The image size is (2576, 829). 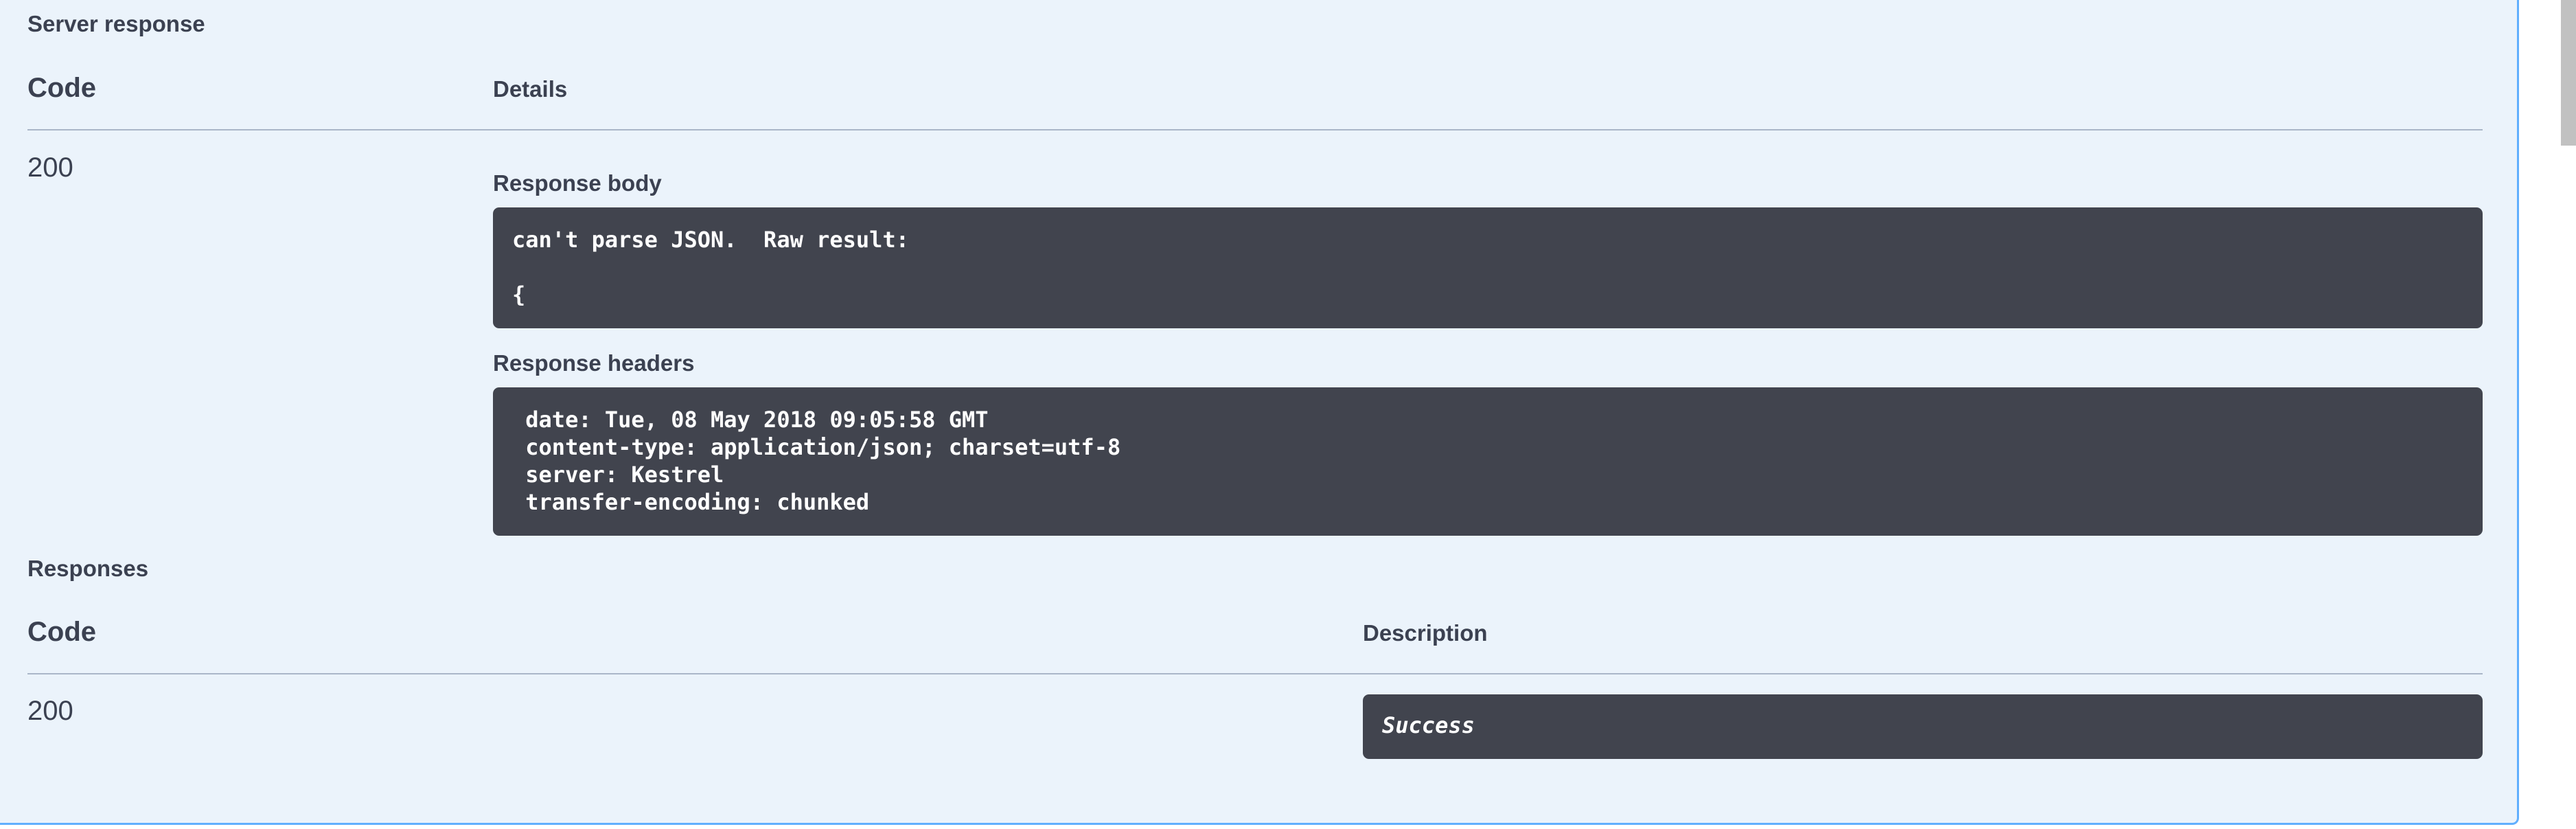 What do you see at coordinates (1428, 725) in the screenshot?
I see `response-description: Success` at bounding box center [1428, 725].